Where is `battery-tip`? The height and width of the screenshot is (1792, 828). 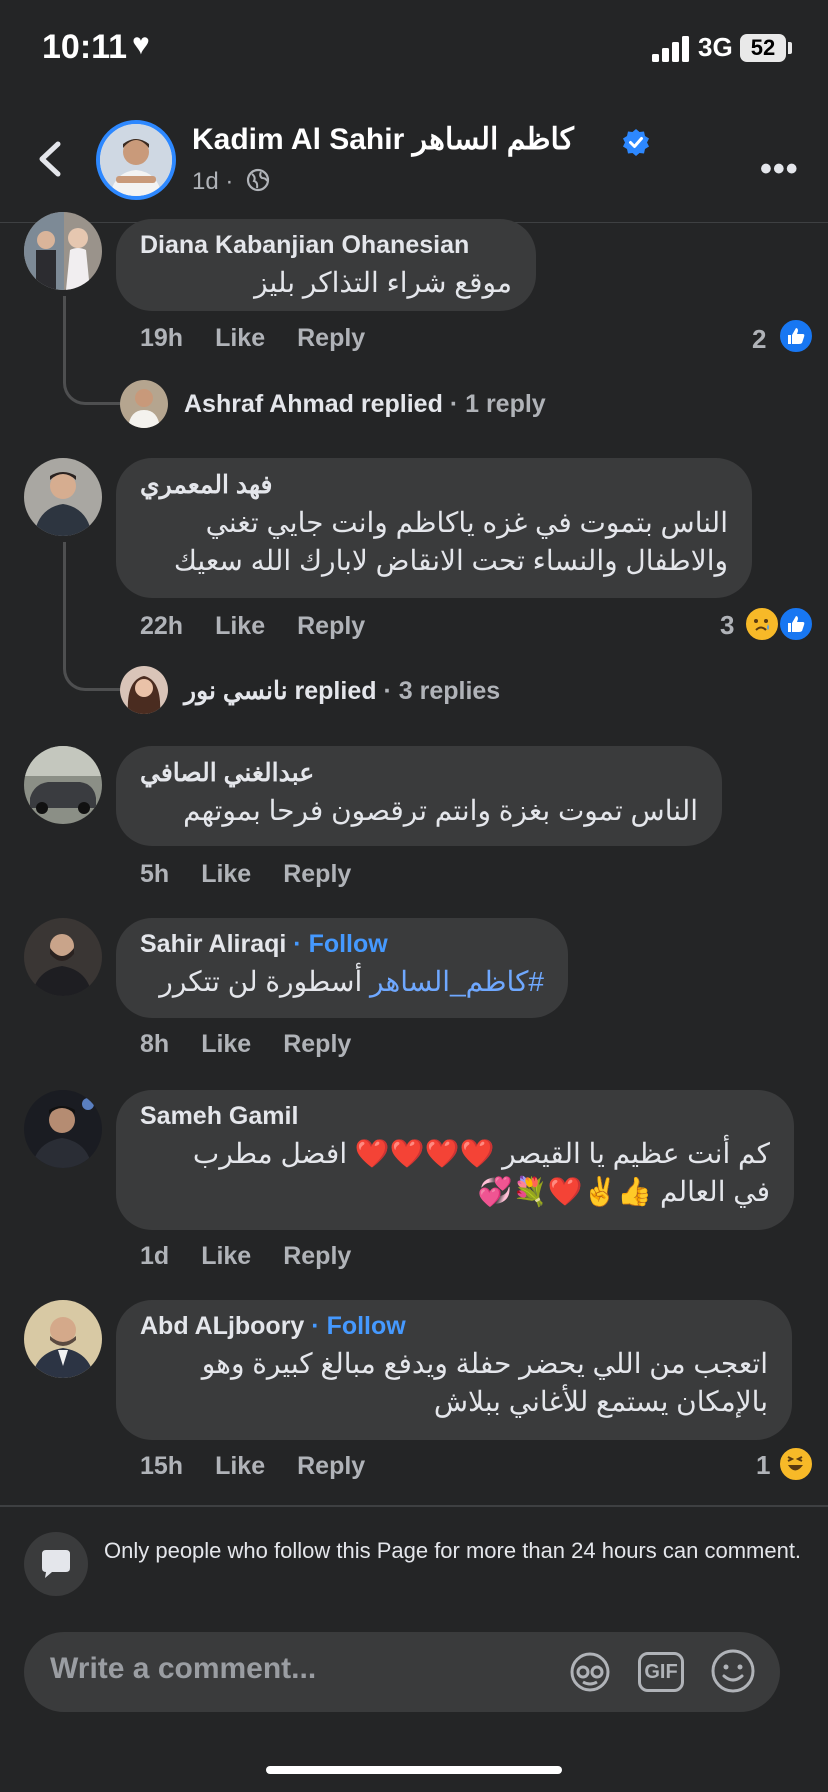 battery-tip is located at coordinates (790, 48).